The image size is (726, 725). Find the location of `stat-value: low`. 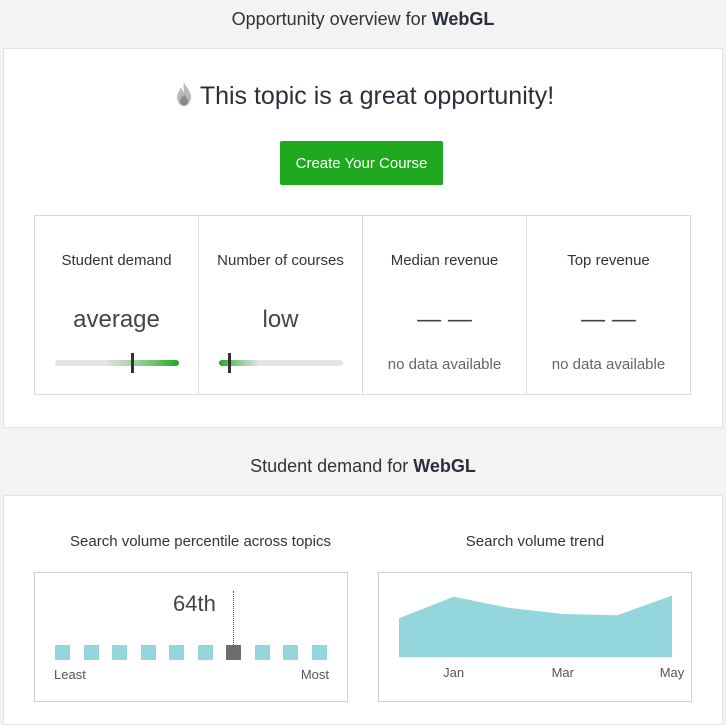

stat-value: low is located at coordinates (280, 319).